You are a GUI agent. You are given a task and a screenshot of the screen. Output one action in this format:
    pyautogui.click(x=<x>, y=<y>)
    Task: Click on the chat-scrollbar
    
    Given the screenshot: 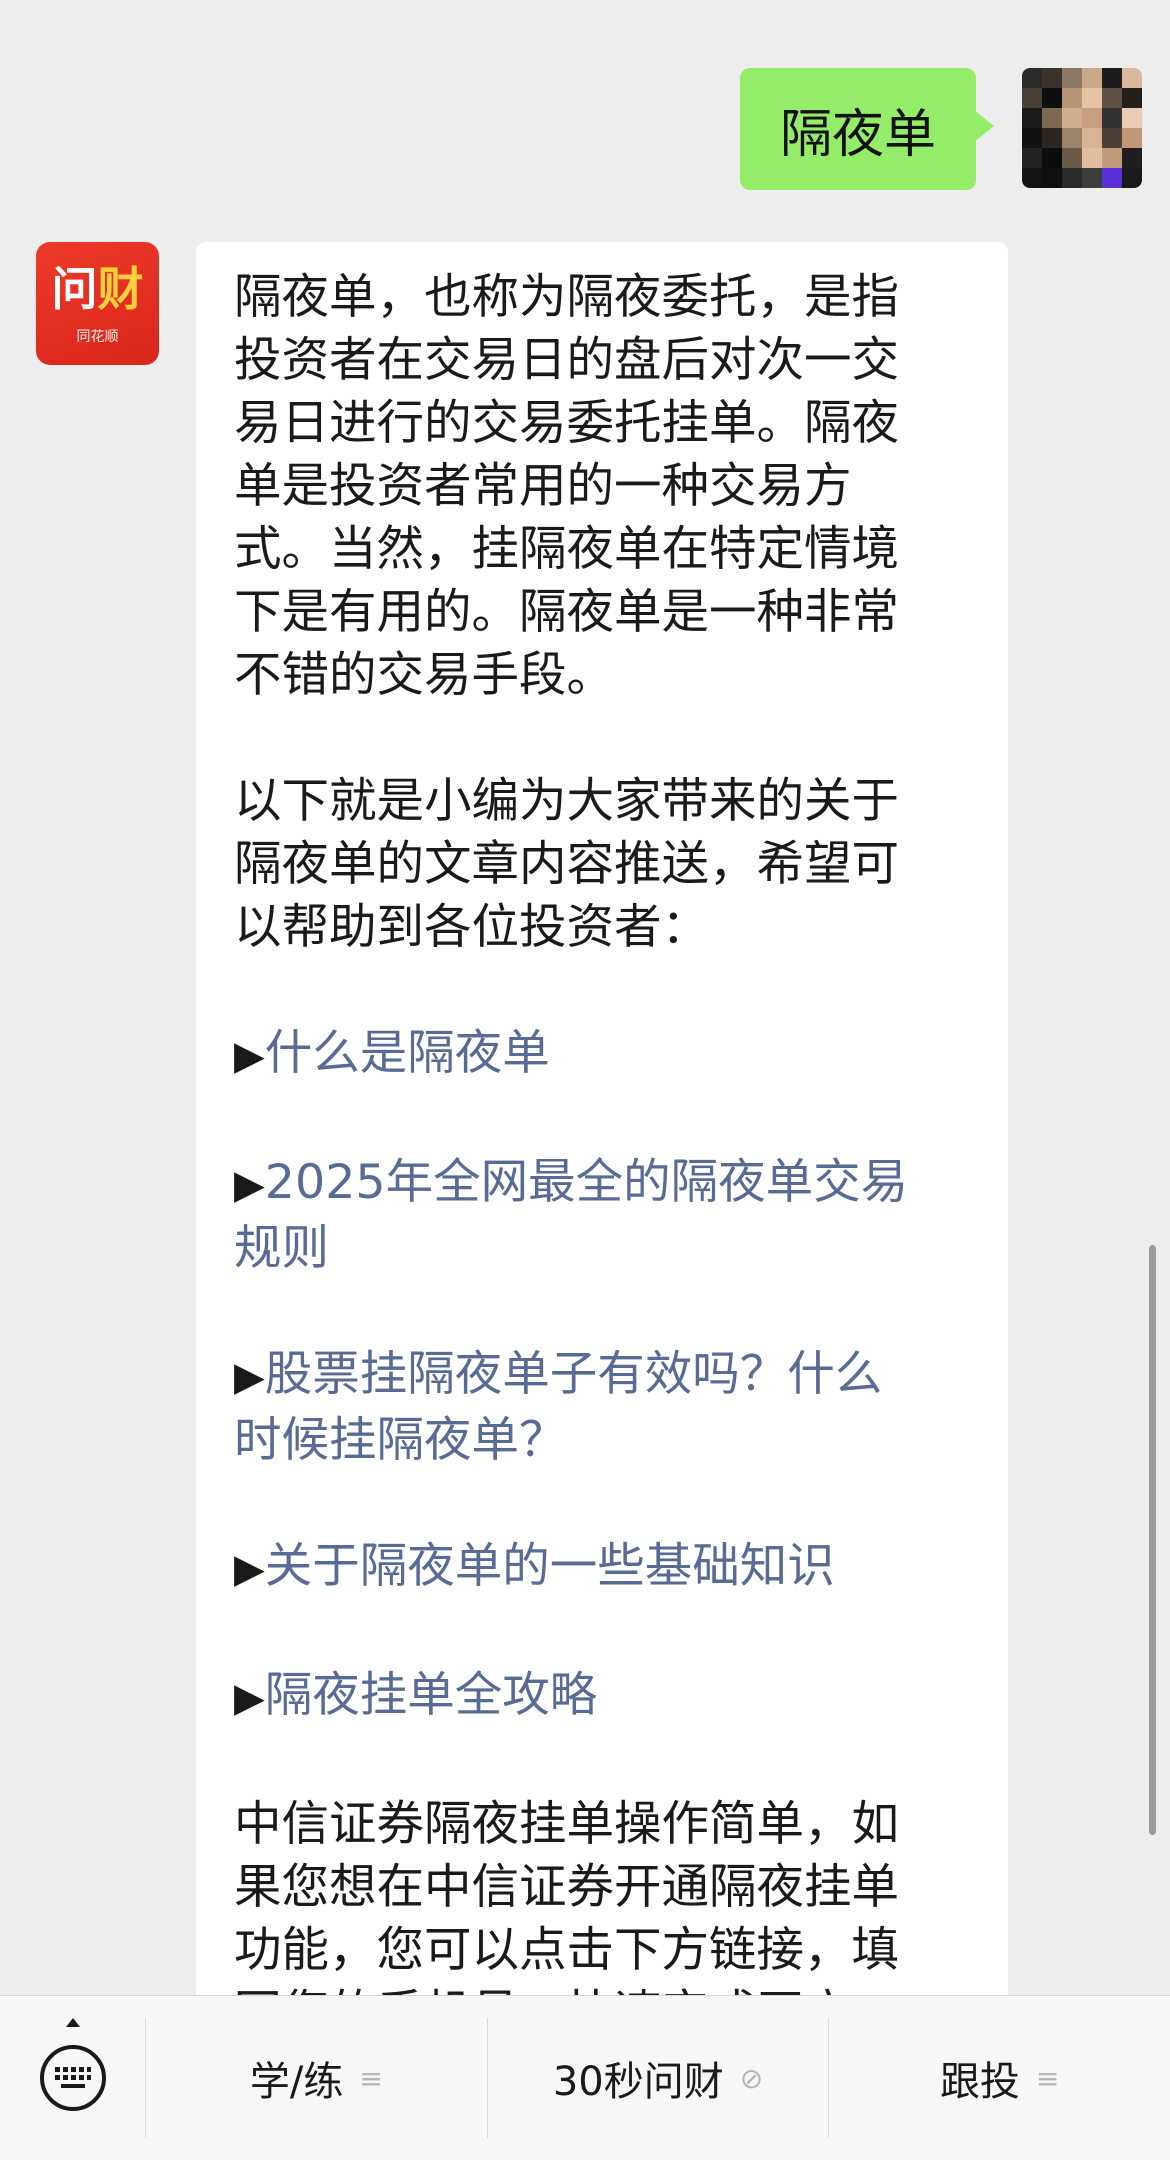 What is the action you would take?
    pyautogui.click(x=1152, y=1540)
    